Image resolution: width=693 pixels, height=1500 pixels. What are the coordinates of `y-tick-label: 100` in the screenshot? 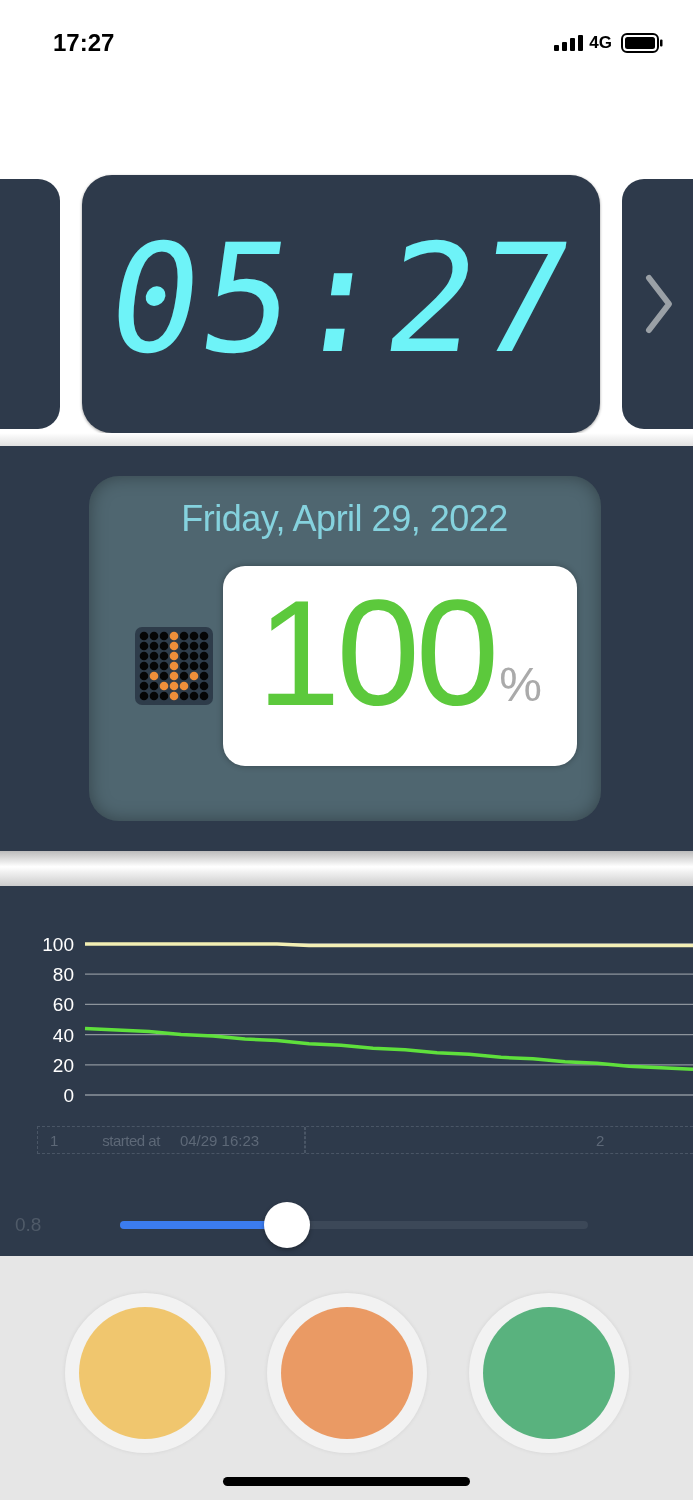 It's located at (58, 944).